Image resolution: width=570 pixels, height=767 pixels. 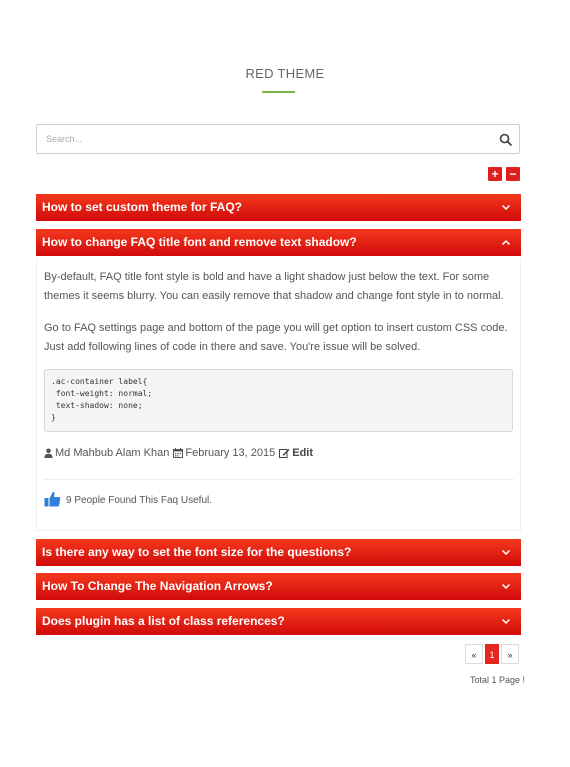 I want to click on post-date: February 13, 2015, so click(x=230, y=453).